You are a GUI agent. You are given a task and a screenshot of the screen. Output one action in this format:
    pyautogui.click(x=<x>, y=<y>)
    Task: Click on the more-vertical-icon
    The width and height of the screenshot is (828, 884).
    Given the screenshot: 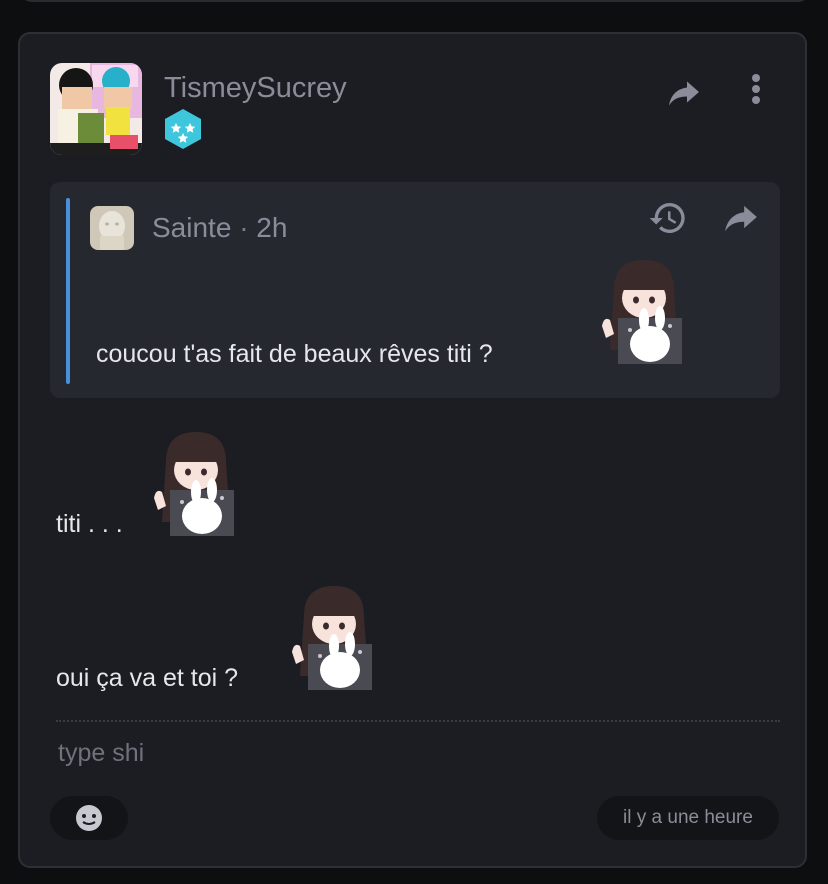 What is the action you would take?
    pyautogui.click(x=756, y=90)
    